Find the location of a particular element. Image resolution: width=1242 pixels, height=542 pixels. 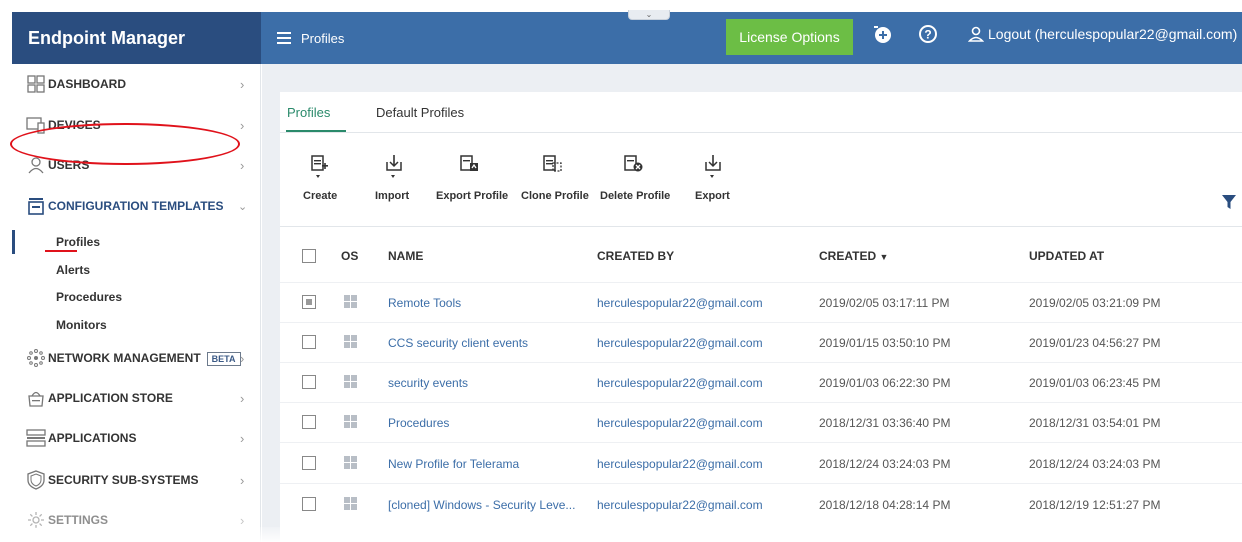

updated-cell: 2019/02/05 03:21:09 PM is located at coordinates (1095, 303).